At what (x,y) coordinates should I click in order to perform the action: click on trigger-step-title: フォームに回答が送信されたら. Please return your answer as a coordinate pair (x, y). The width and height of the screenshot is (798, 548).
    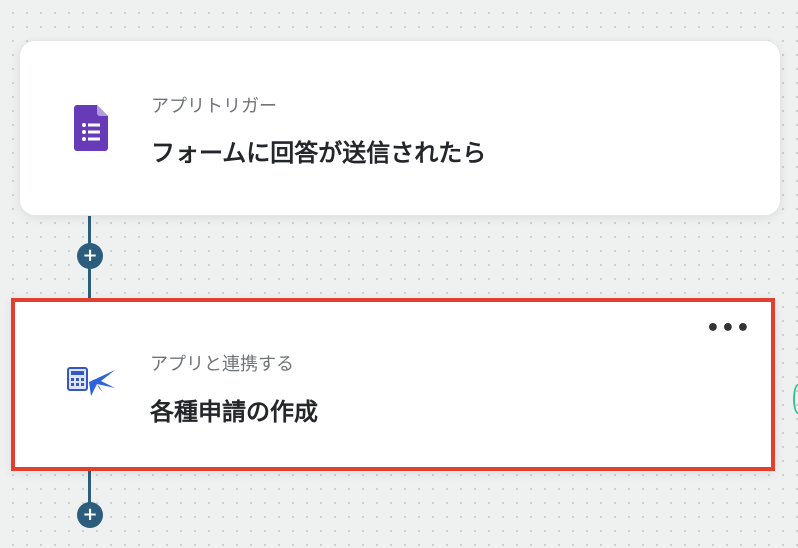
    Looking at the image, I should click on (319, 153).